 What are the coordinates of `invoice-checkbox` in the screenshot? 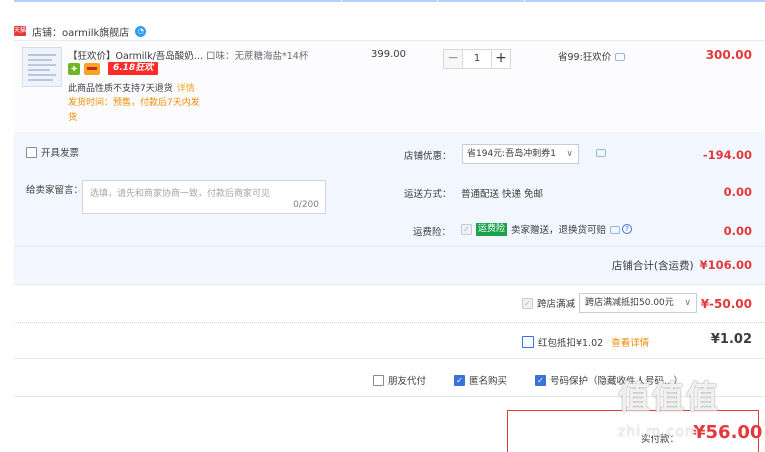 It's located at (31, 152).